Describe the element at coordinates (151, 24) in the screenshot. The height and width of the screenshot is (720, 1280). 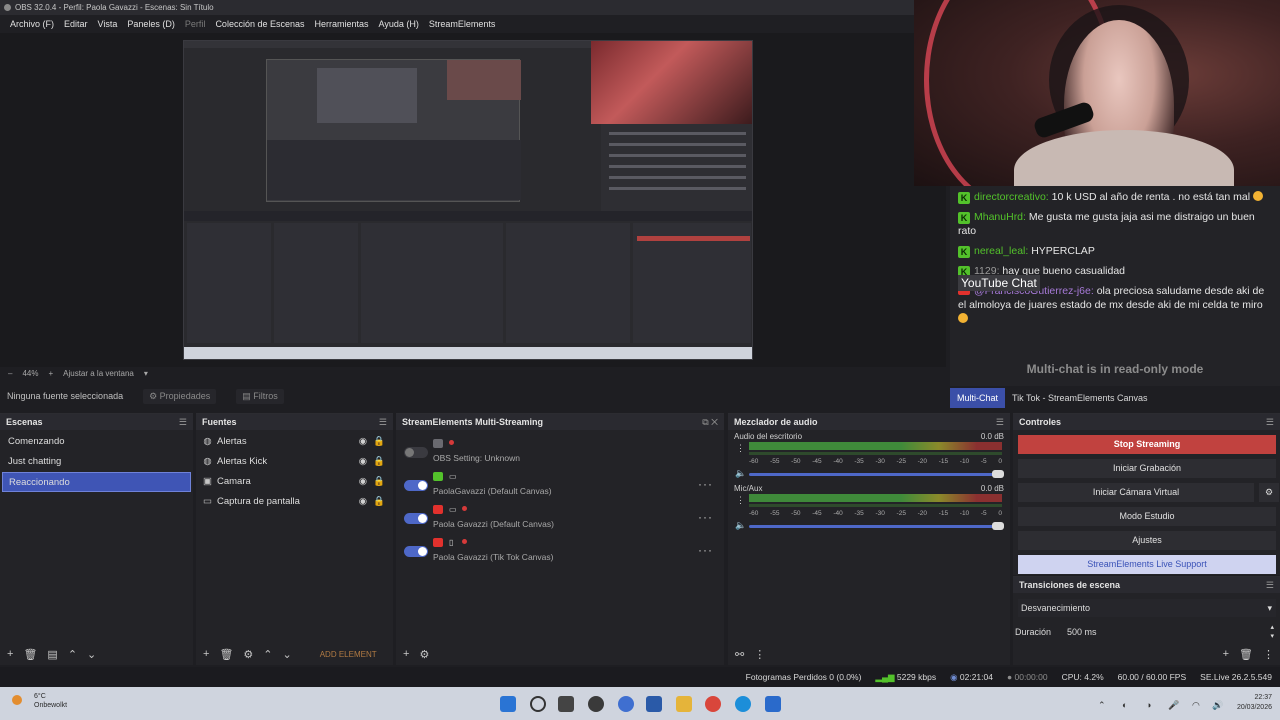
I see `menu-paneles: Paneles (D)` at that location.